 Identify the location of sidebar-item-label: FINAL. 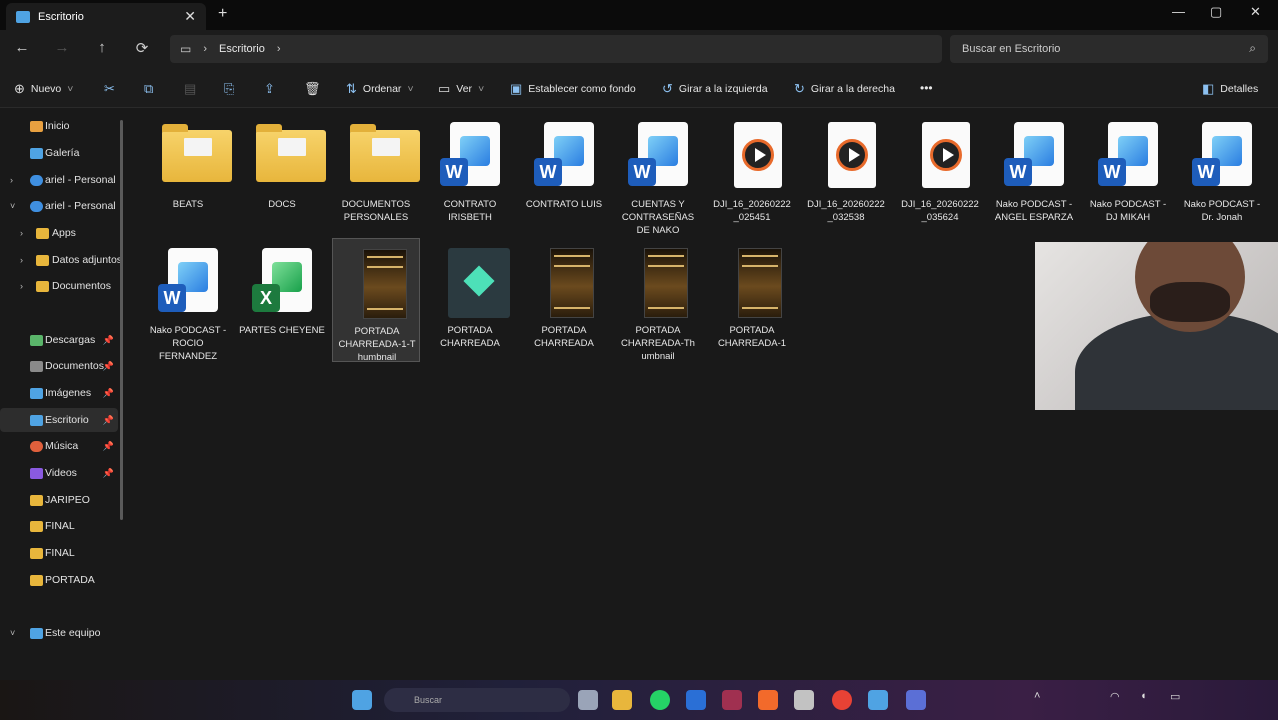
(60, 553).